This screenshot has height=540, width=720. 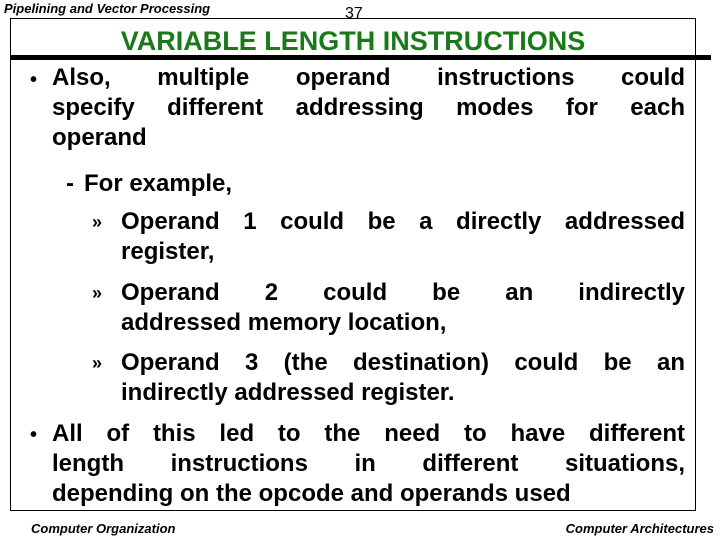 What do you see at coordinates (168, 251) in the screenshot?
I see `bullet-line: register,` at bounding box center [168, 251].